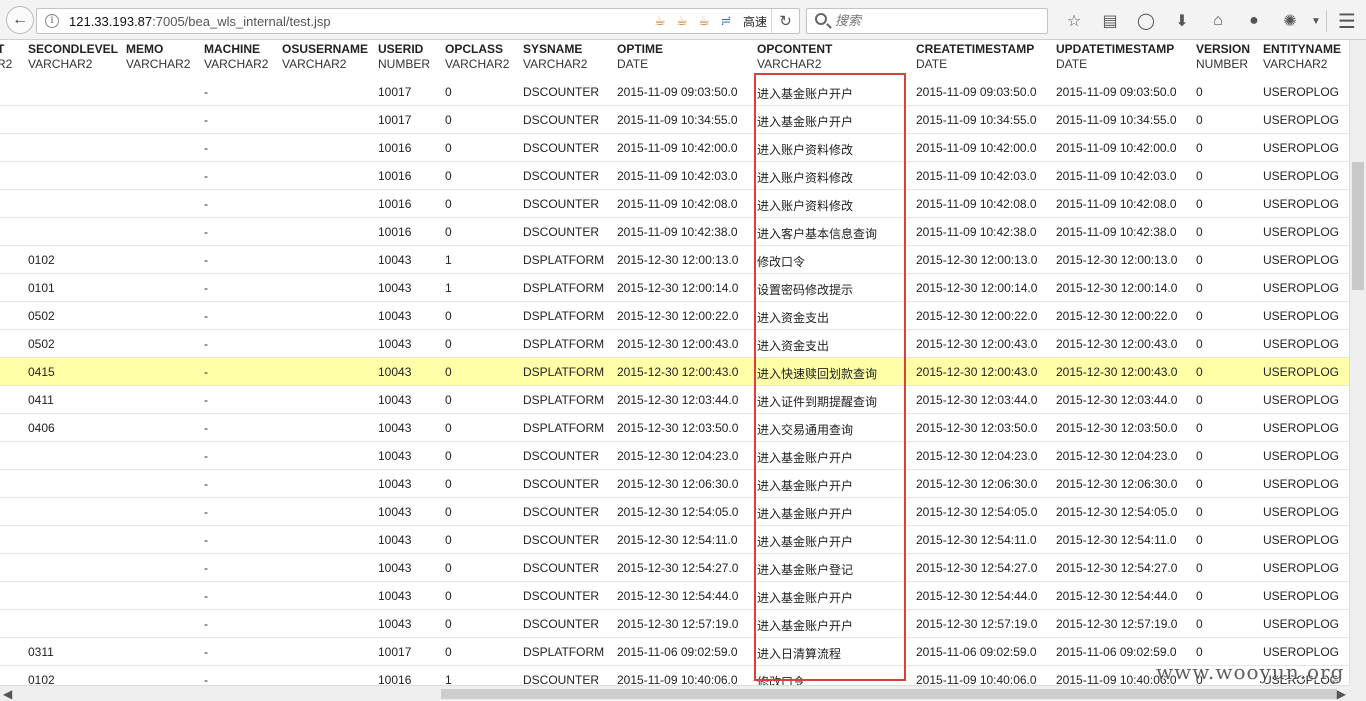 This screenshot has width=1366, height=701. I want to click on table-cell: 10016, so click(395, 232).